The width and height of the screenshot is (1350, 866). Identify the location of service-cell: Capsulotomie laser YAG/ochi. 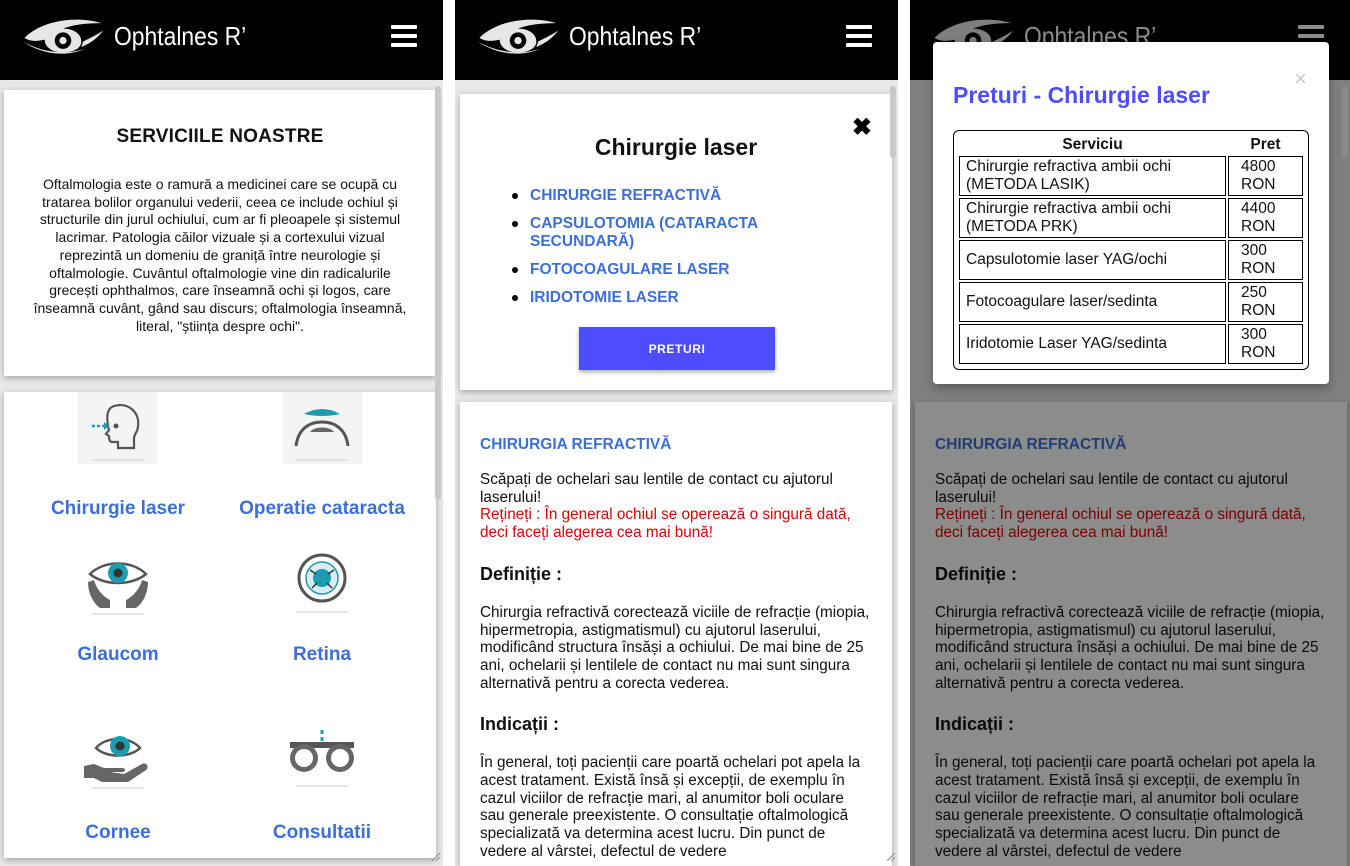
(1092, 260).